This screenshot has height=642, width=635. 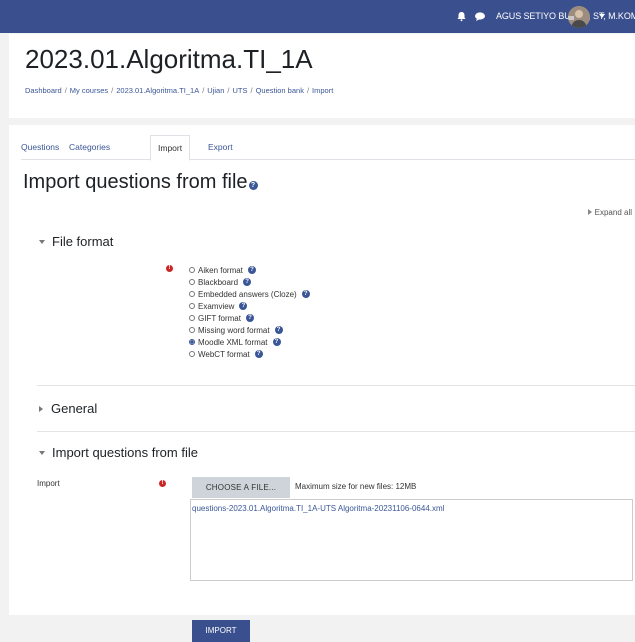 What do you see at coordinates (125, 452) in the screenshot?
I see `section-import-file-label: Import questions from file` at bounding box center [125, 452].